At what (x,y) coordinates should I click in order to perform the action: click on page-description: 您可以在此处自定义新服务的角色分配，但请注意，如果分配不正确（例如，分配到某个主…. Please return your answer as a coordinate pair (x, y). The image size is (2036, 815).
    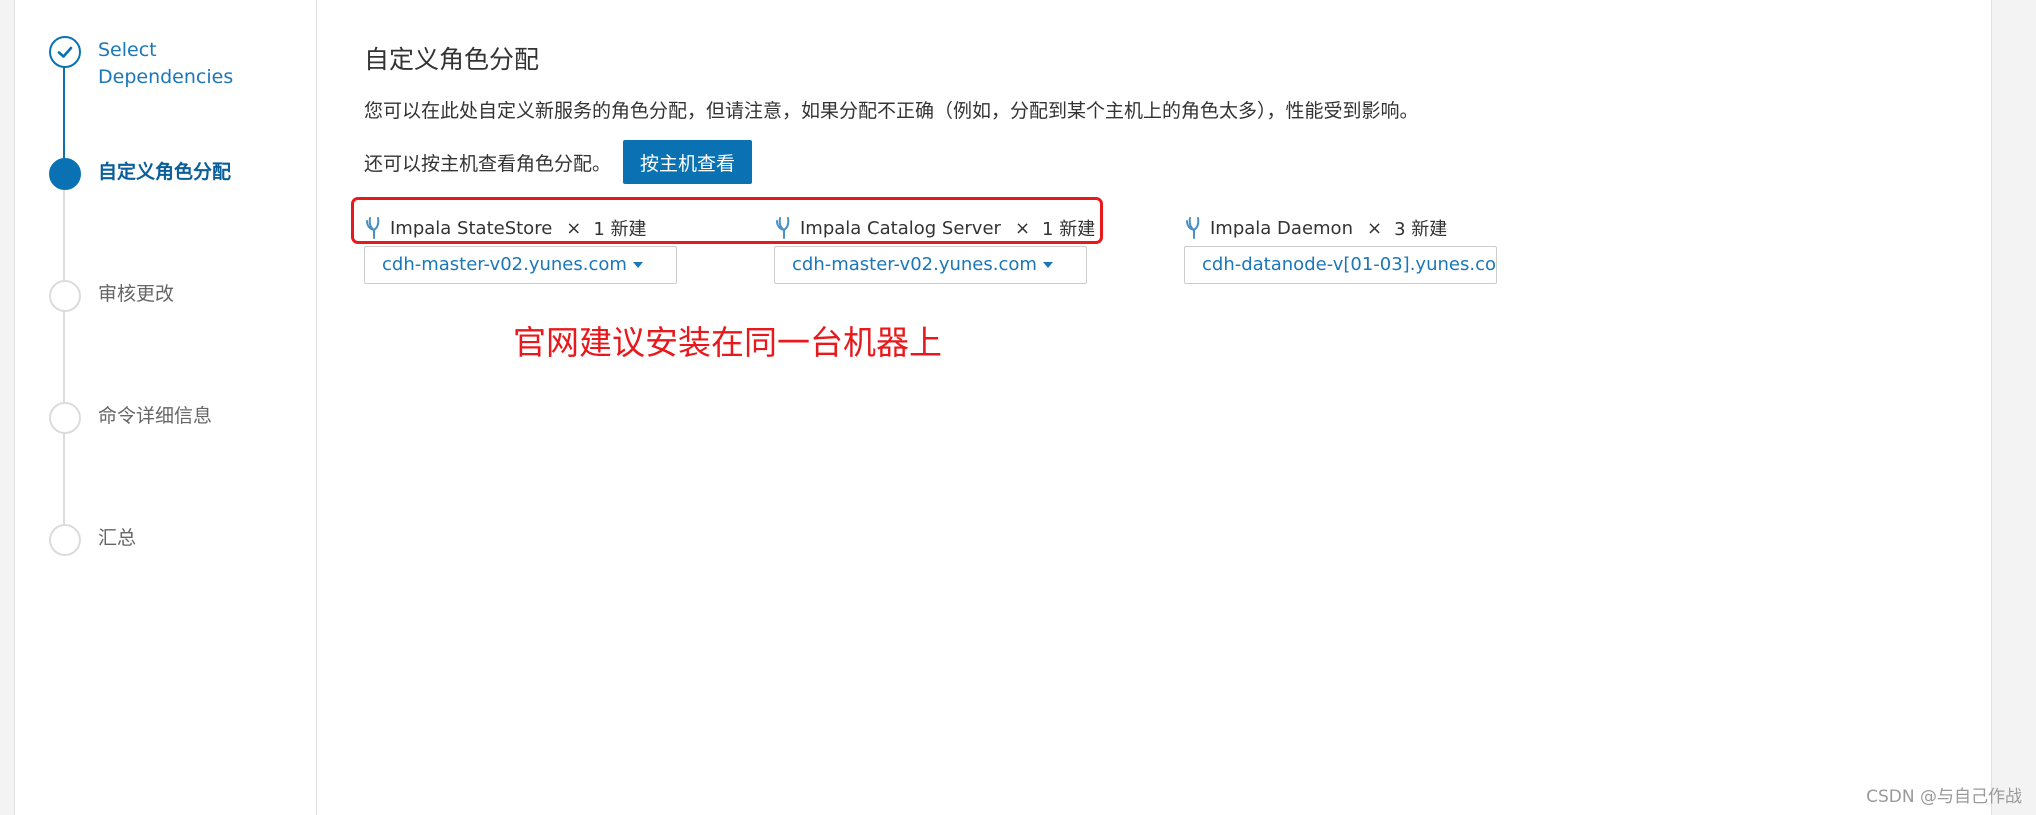
    Looking at the image, I should click on (891, 111).